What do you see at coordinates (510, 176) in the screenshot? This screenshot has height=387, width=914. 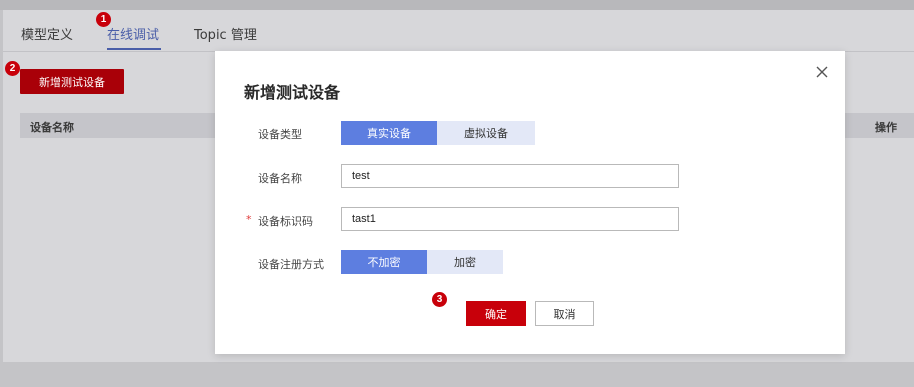 I see `device-name-input` at bounding box center [510, 176].